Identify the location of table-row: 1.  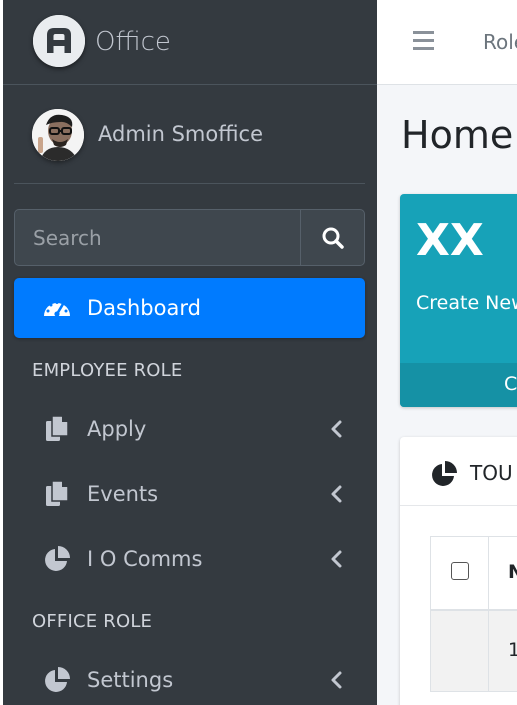
(474, 651).